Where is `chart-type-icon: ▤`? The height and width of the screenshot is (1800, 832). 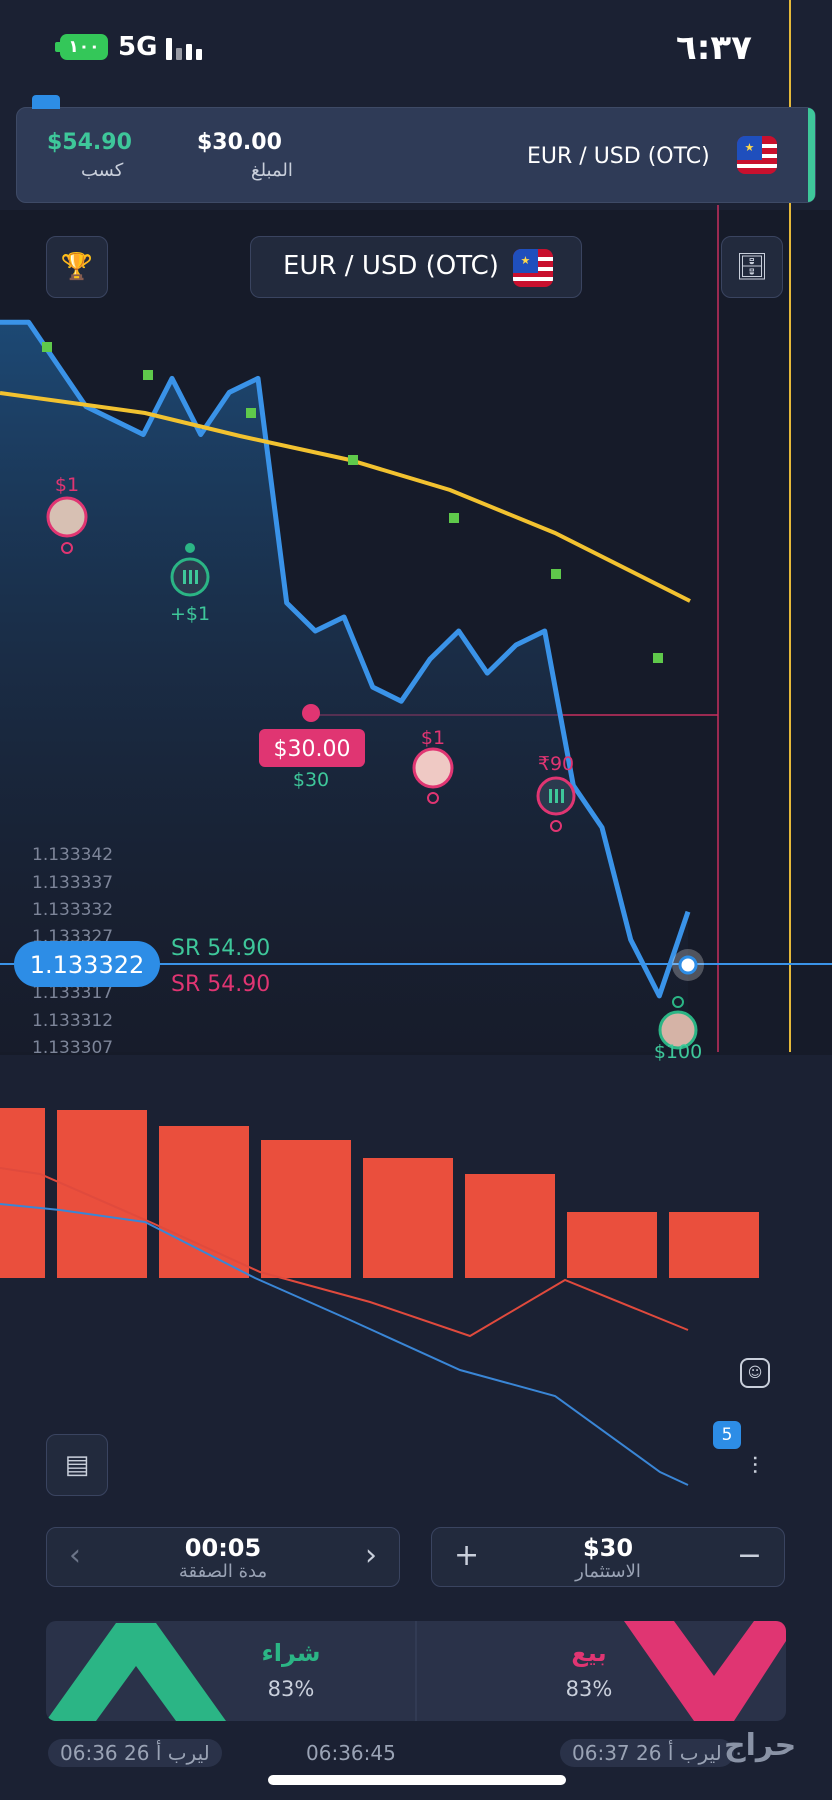 chart-type-icon: ▤ is located at coordinates (77, 1465).